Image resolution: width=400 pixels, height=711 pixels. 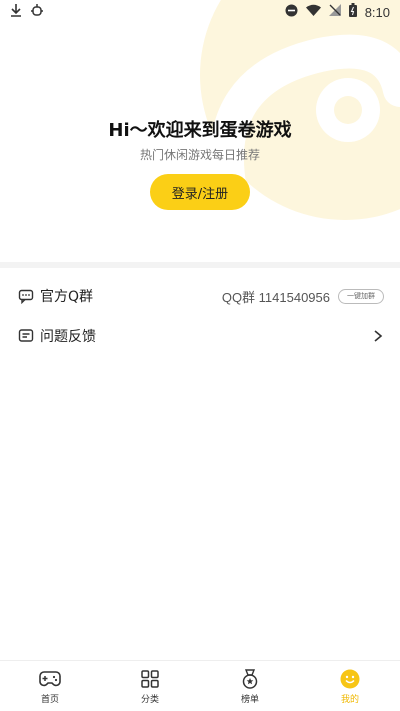 I want to click on grid-icon, so click(x=150, y=679).